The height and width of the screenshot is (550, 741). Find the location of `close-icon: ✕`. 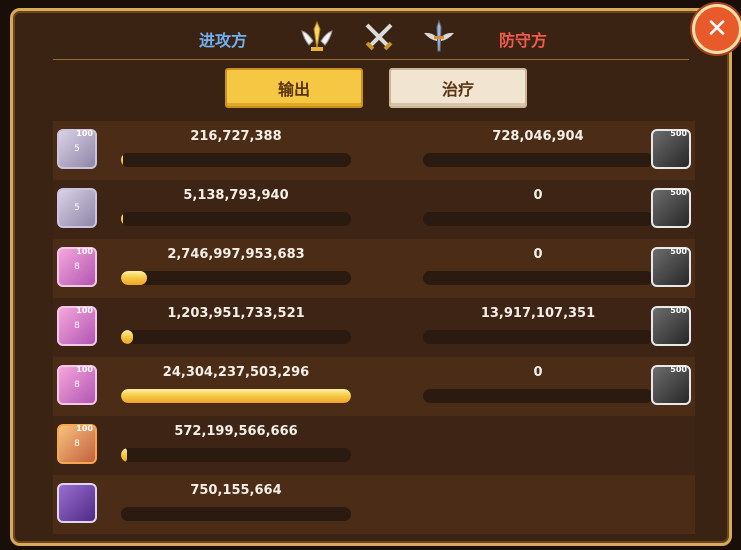

close-icon: ✕ is located at coordinates (717, 29).